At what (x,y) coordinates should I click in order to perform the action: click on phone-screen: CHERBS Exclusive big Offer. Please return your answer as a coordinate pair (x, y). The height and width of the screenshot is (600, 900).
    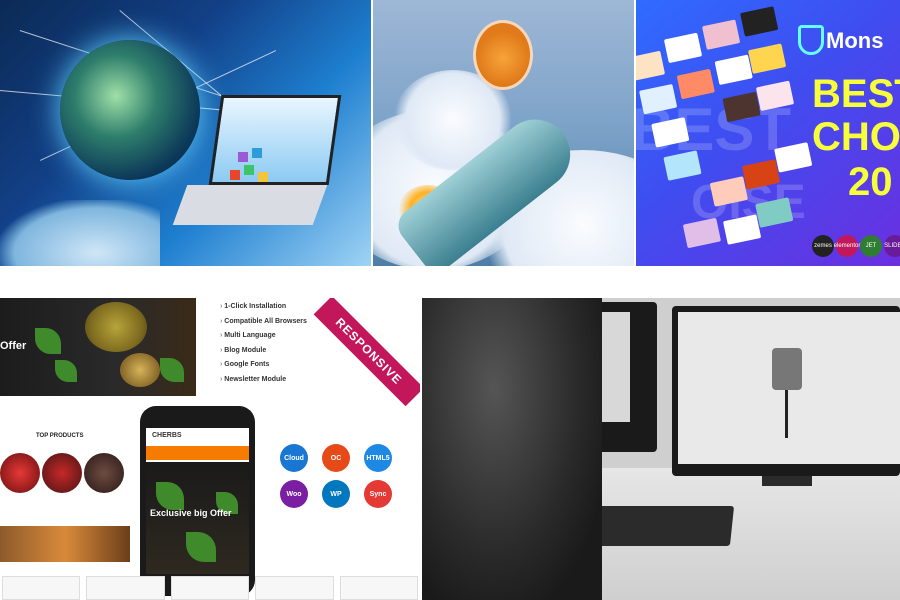
    Looking at the image, I should click on (197, 501).